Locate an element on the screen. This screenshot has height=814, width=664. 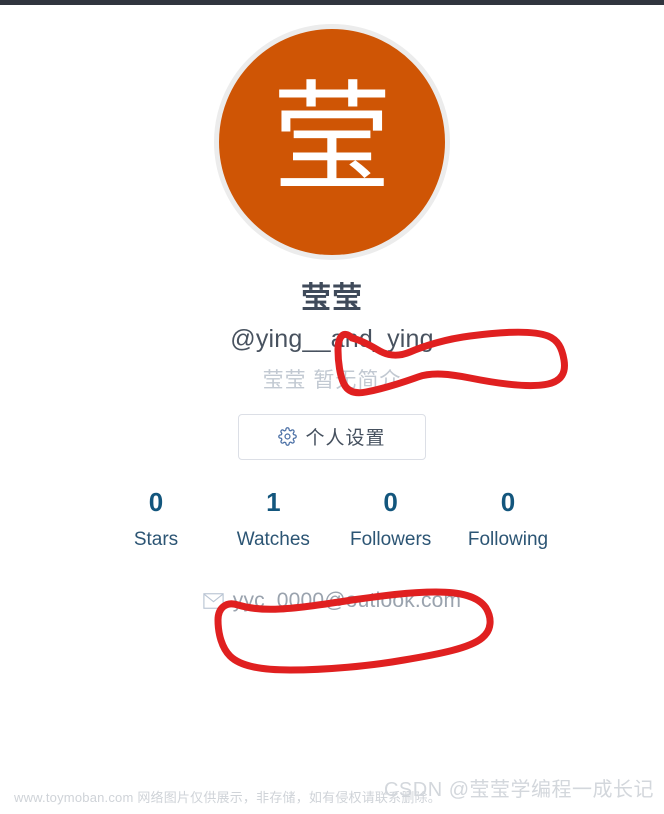
stat-stars-label: Stars is located at coordinates (156, 540).